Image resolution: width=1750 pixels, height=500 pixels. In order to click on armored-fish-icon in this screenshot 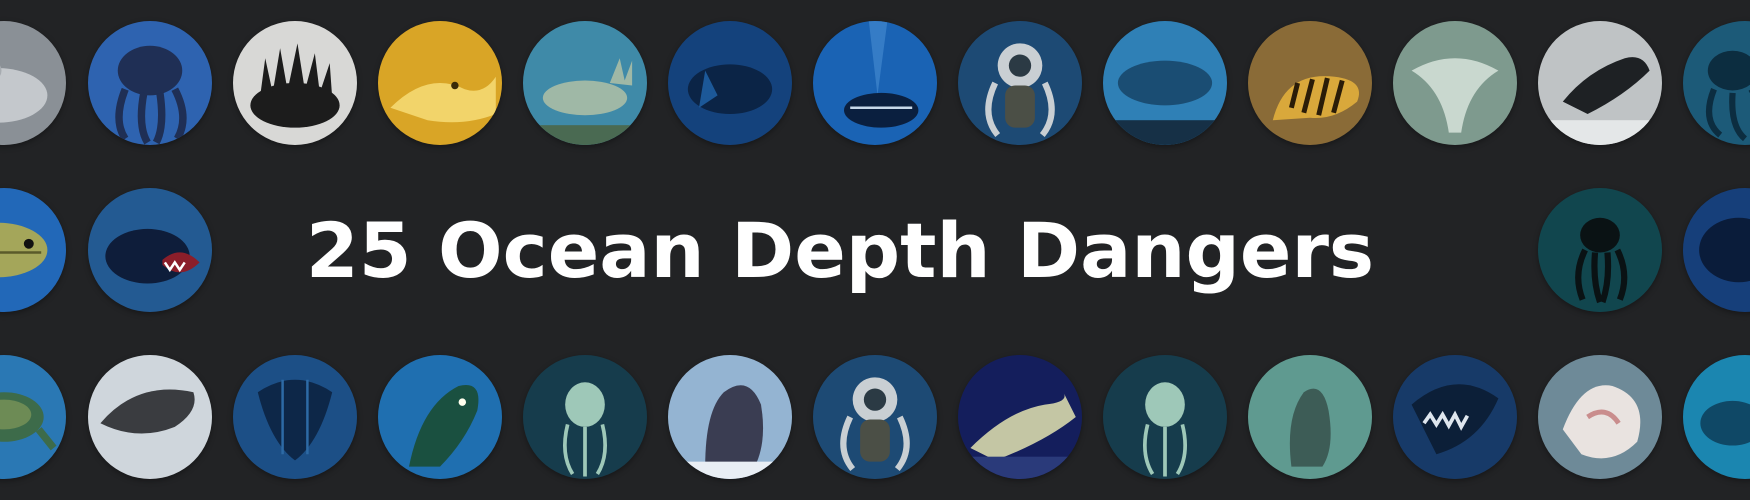, I will do `click(33, 250)`.